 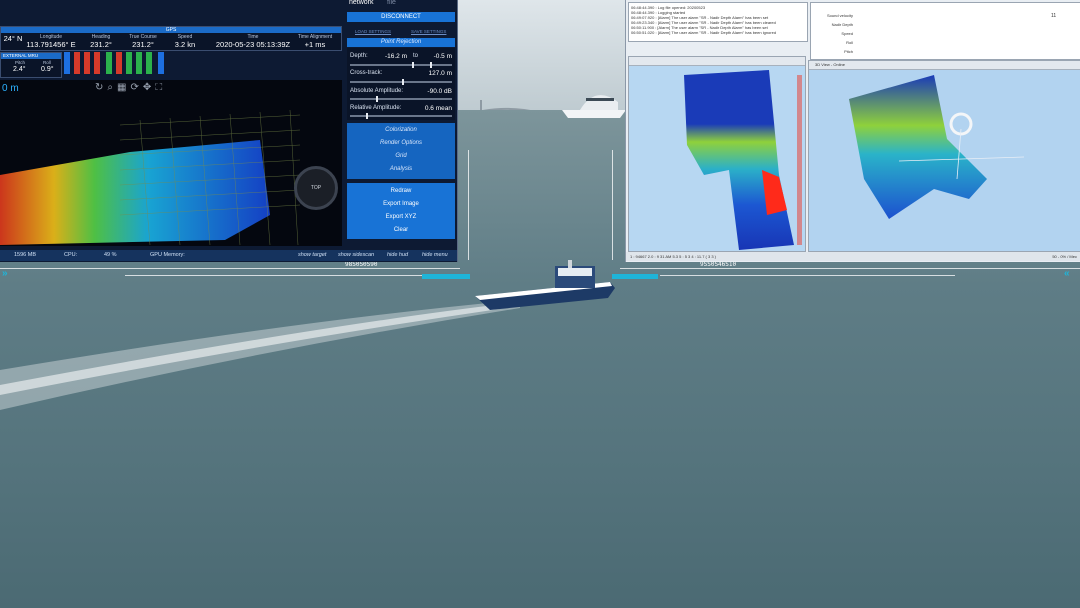 I want to click on gps-time-alignment: Time Alignment +1 ms, so click(x=315, y=41).